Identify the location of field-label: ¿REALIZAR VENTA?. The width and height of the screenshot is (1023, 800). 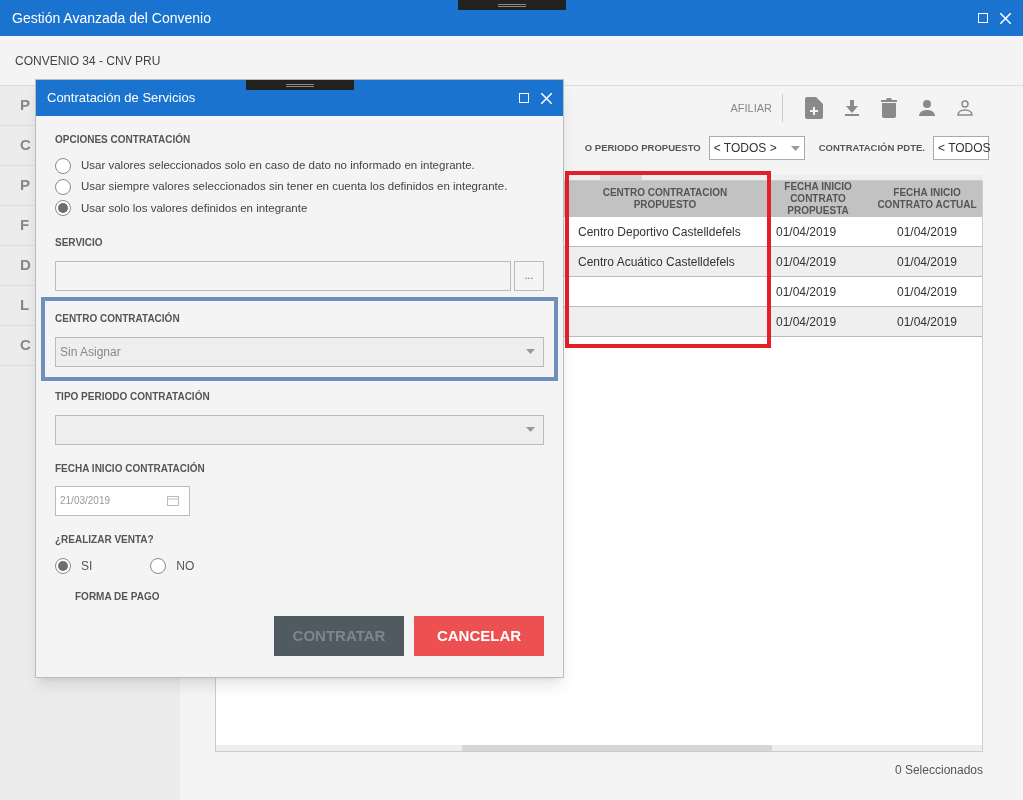
(105, 539).